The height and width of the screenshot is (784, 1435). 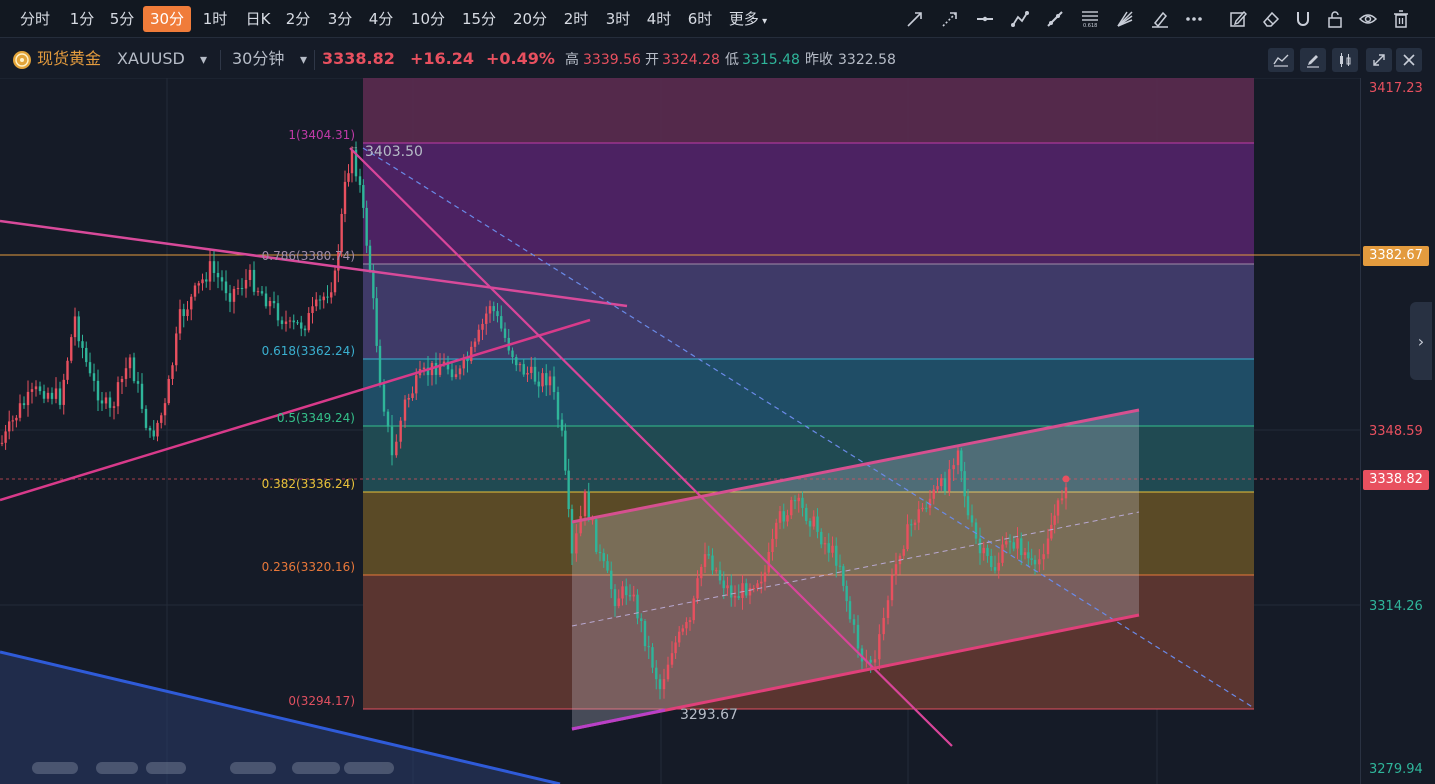 What do you see at coordinates (1090, 19) in the screenshot?
I see `fibonacci-retracement-icon: 0.618` at bounding box center [1090, 19].